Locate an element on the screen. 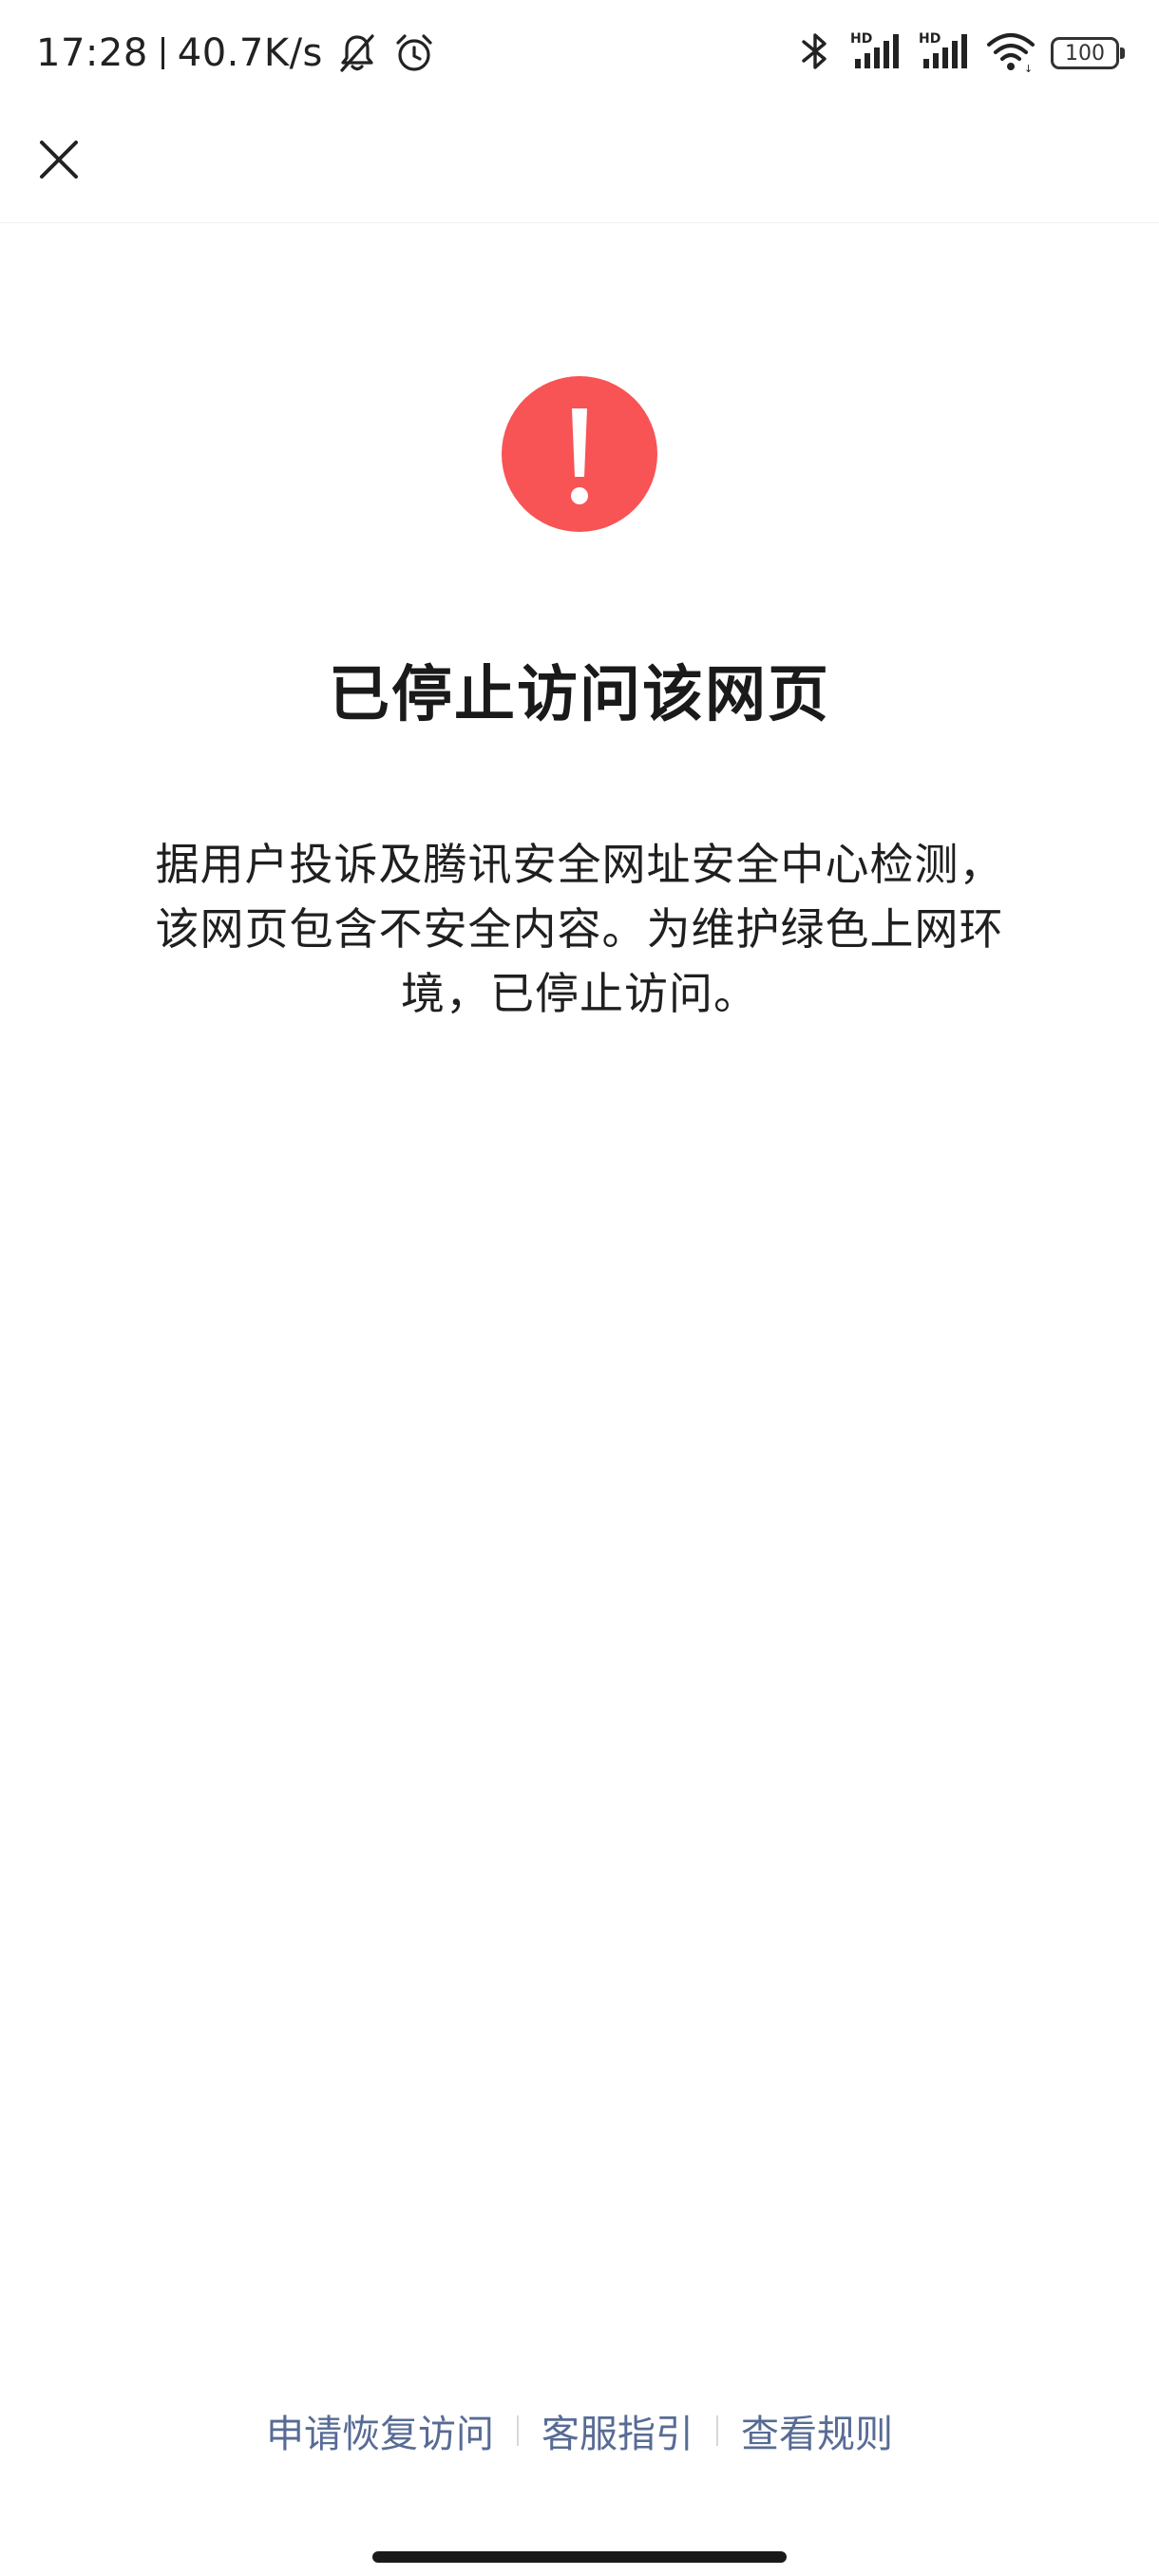 Image resolution: width=1159 pixels, height=2576 pixels. network-speed: 40.7K/s is located at coordinates (250, 53).